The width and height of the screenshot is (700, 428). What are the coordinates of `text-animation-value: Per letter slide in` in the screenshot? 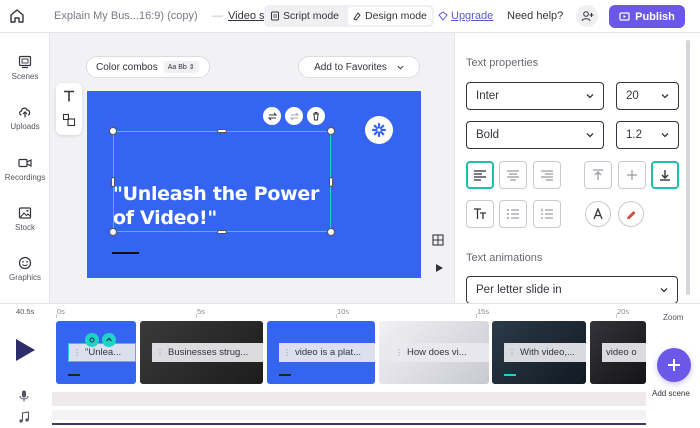 It's located at (519, 290).